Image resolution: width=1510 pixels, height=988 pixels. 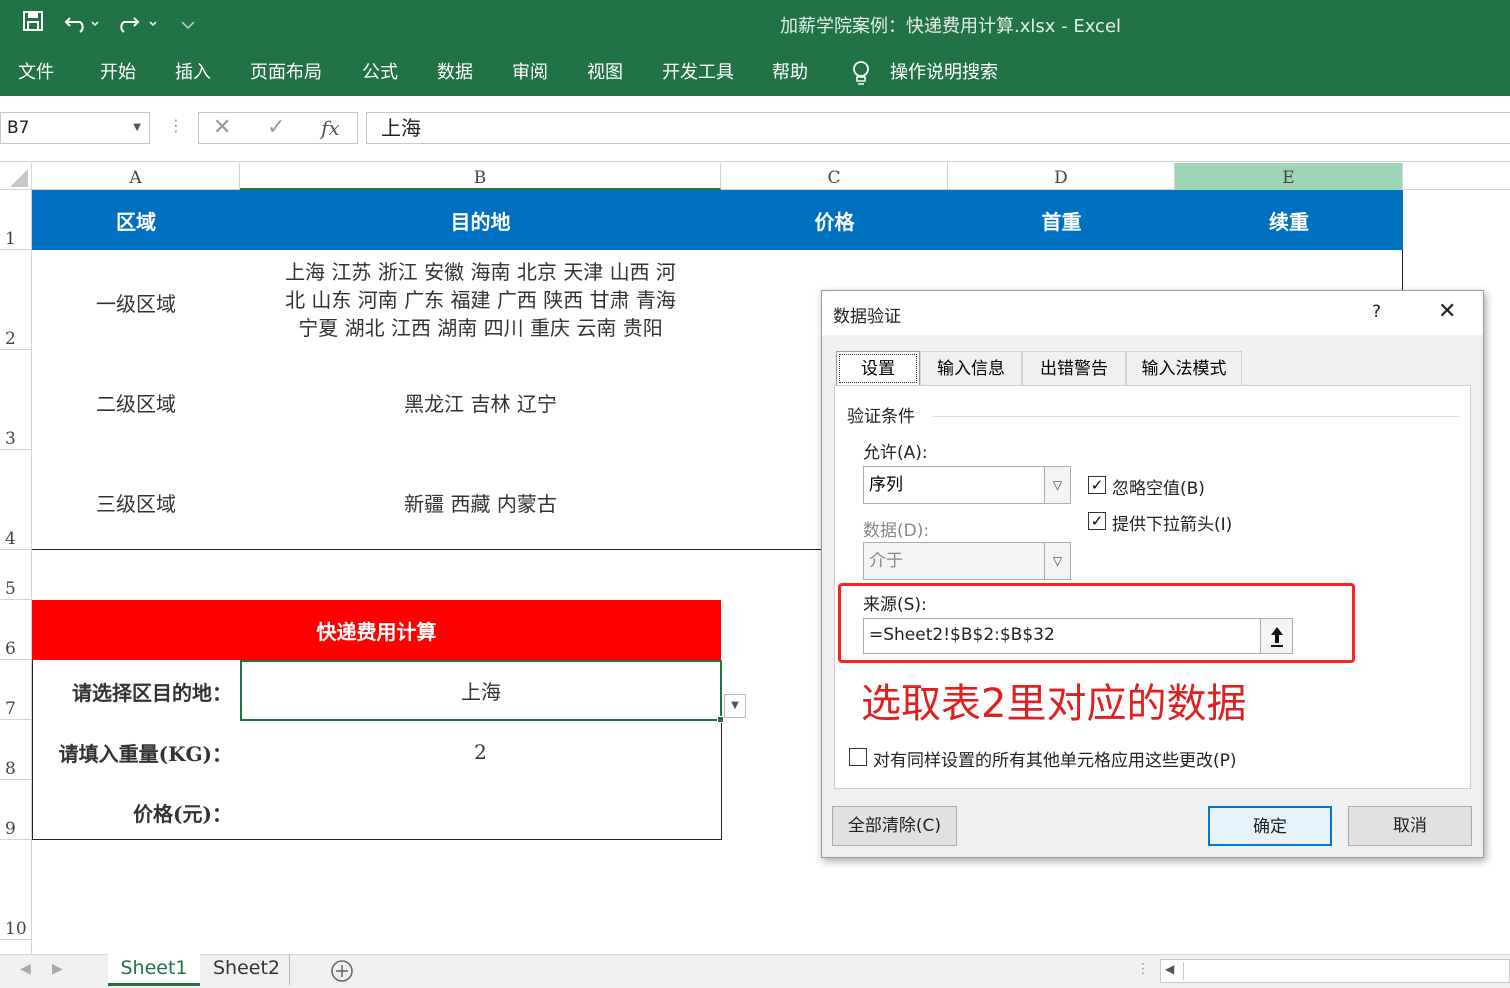 I want to click on tab-insert: 插入, so click(x=193, y=73).